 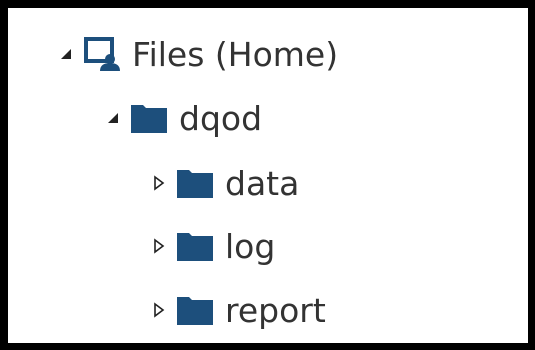 I want to click on tree-node-label: report, so click(x=275, y=310).